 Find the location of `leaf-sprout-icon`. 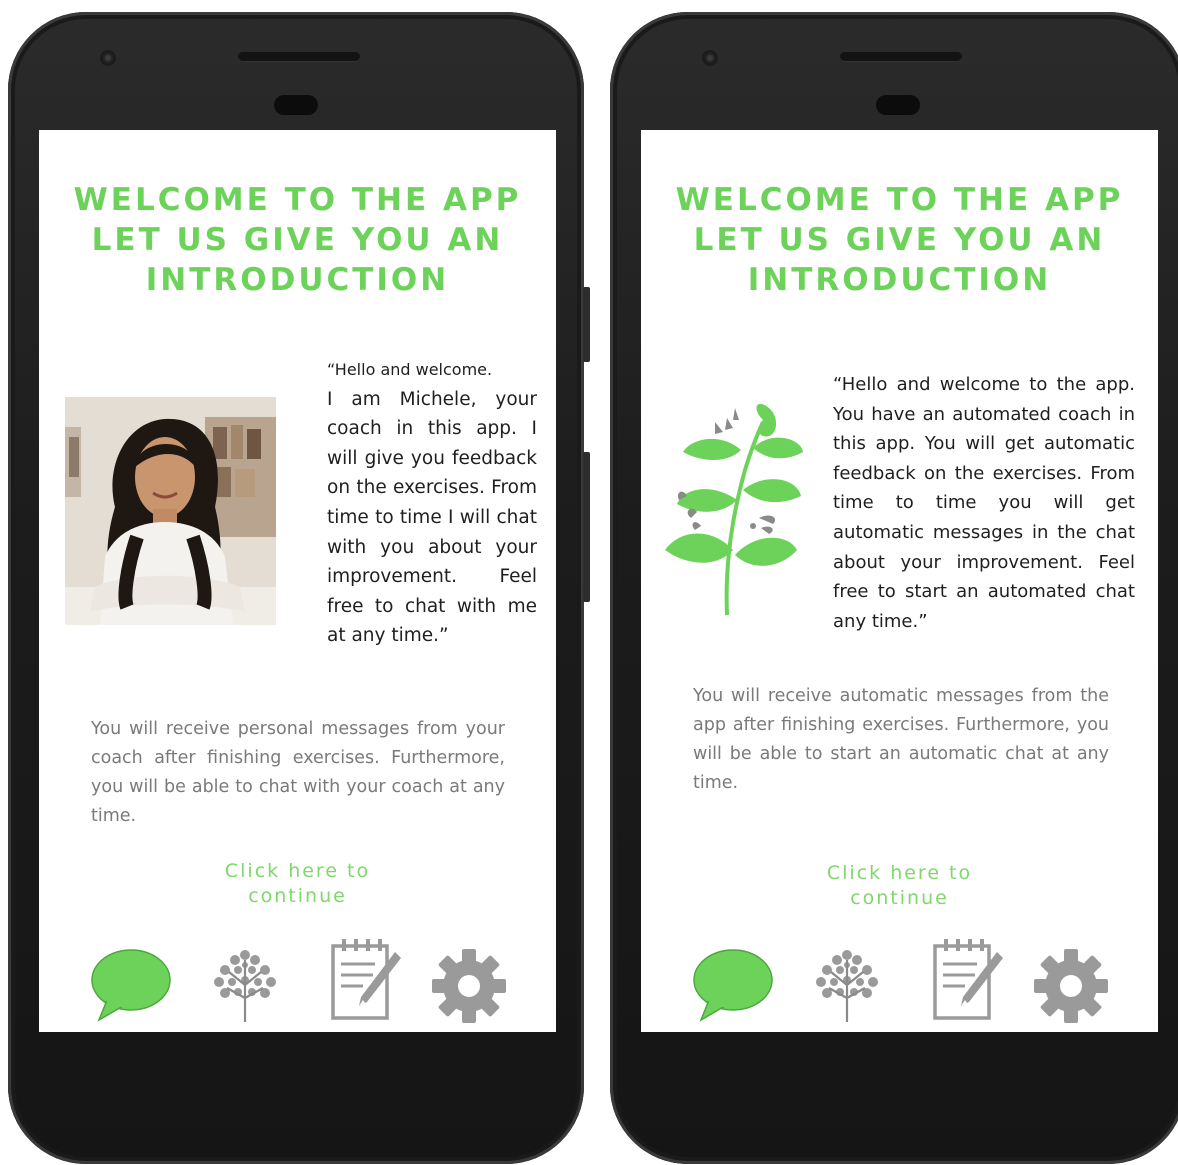

leaf-sprout-icon is located at coordinates (734, 509).